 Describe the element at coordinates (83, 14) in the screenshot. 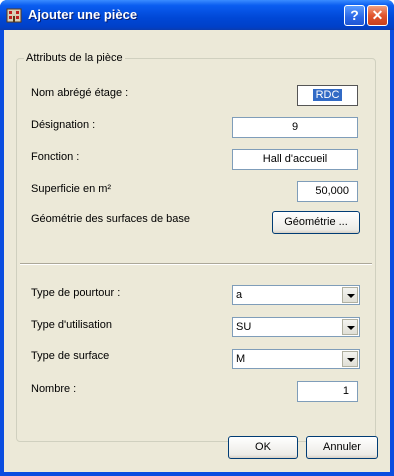

I see `window-title: Ajouter une pièce` at that location.